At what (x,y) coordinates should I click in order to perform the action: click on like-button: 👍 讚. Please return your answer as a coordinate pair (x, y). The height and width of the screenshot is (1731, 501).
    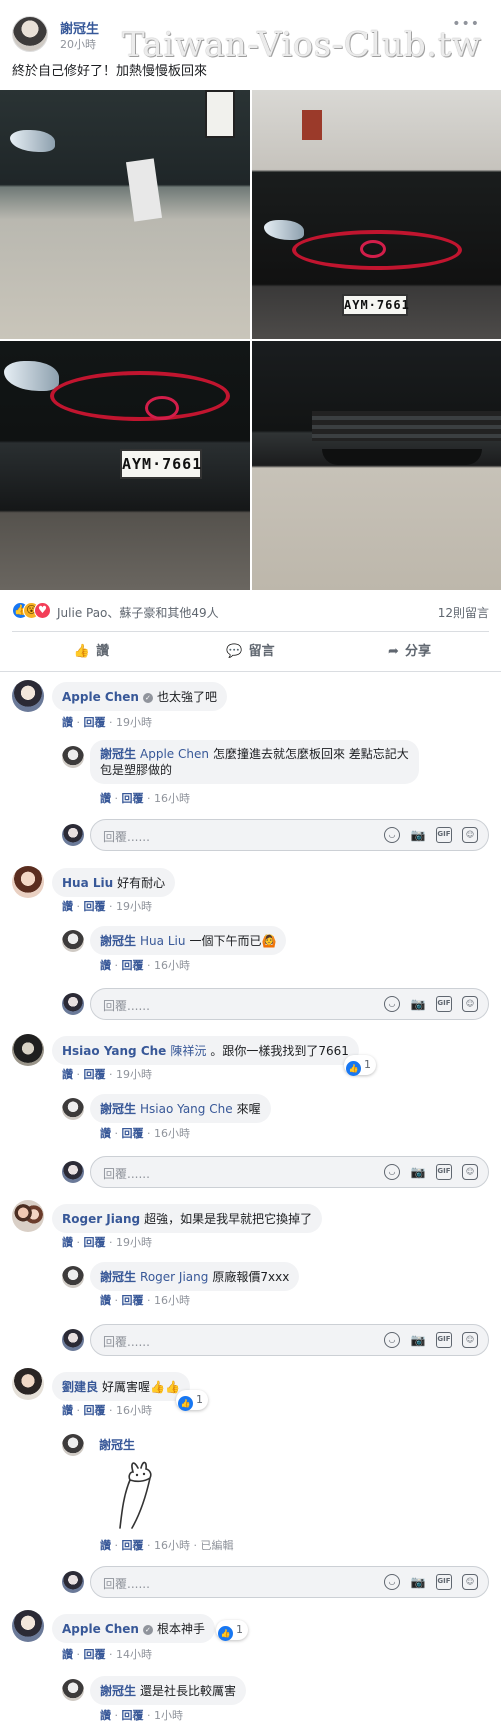
    Looking at the image, I should click on (91, 649).